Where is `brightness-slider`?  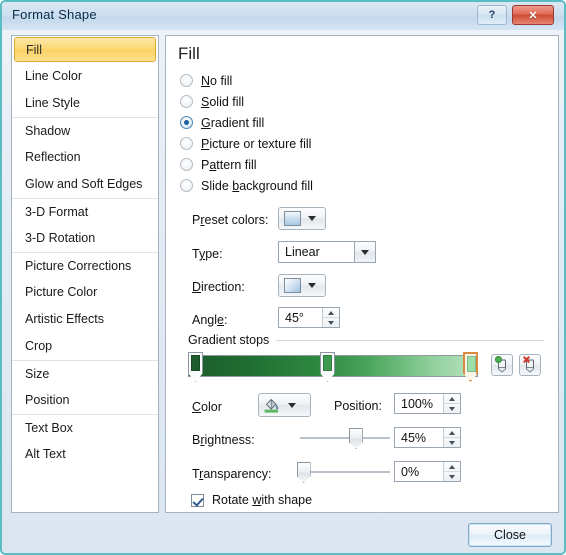 brightness-slider is located at coordinates (345, 438).